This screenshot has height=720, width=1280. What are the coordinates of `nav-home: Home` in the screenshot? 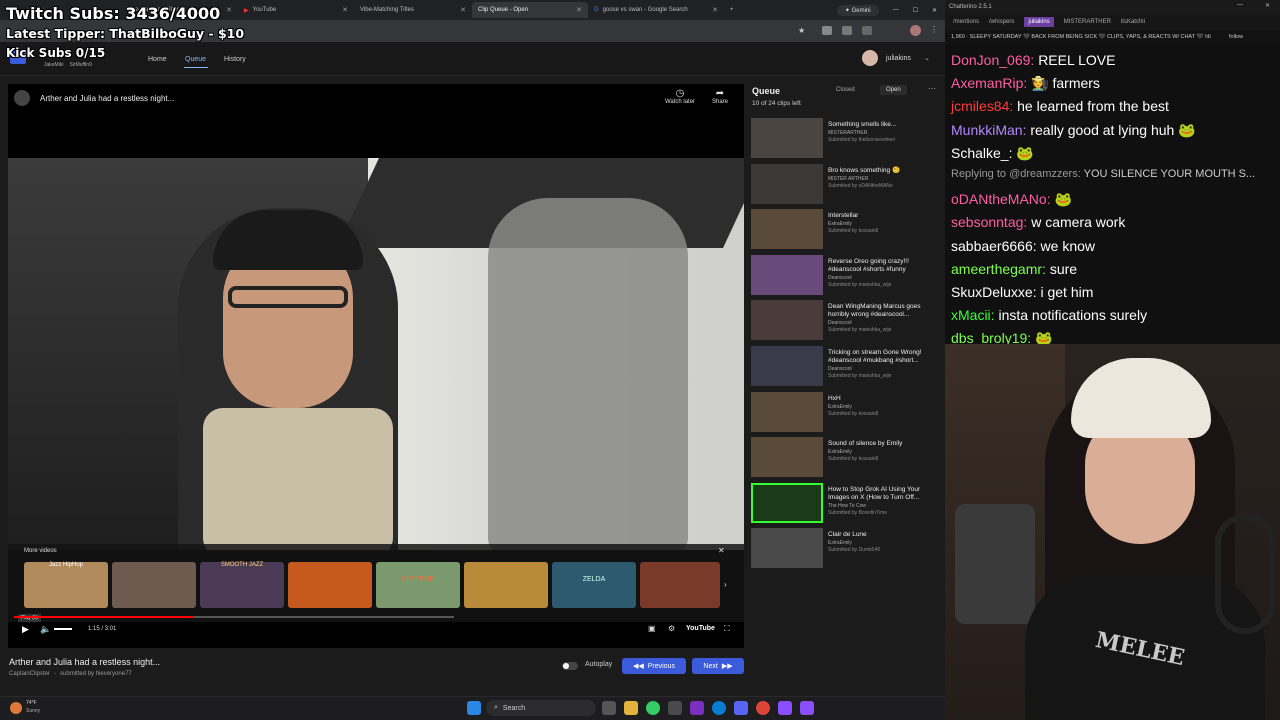 It's located at (157, 59).